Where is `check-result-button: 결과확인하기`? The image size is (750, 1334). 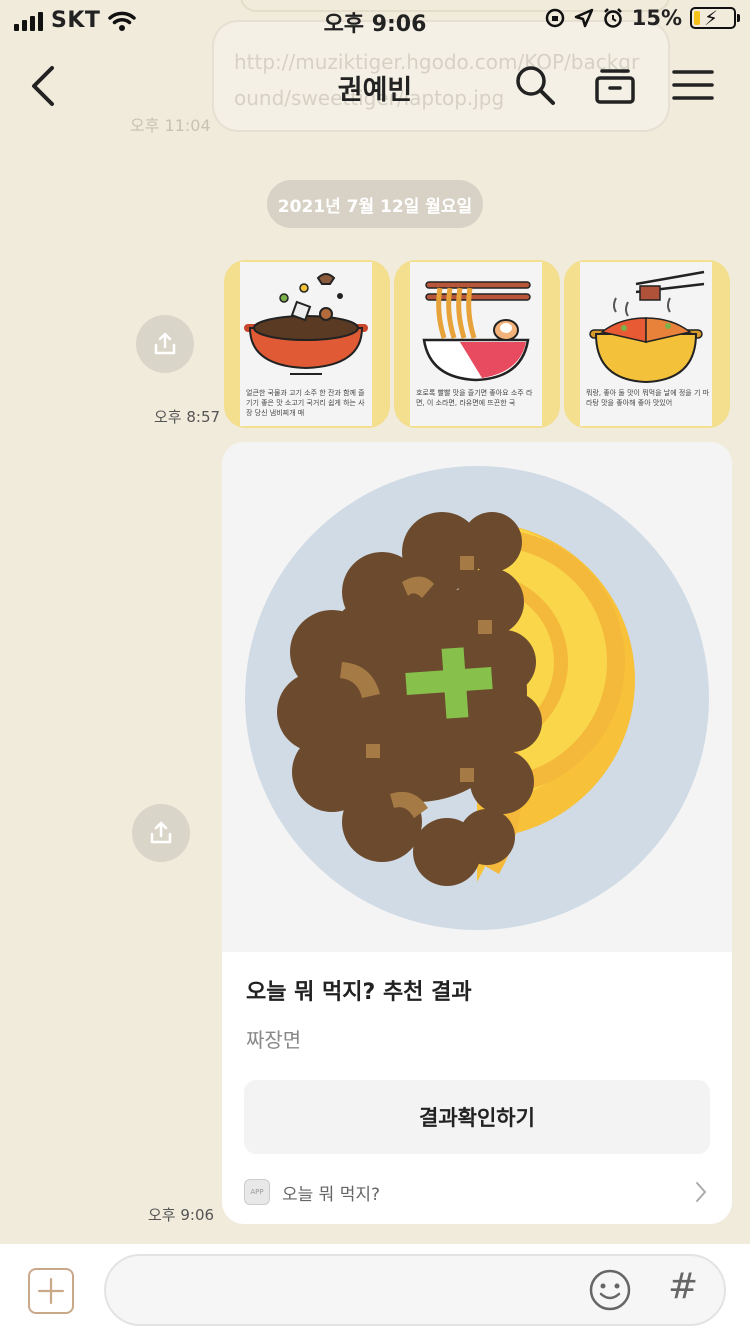
check-result-button: 결과확인하기 is located at coordinates (477, 1117).